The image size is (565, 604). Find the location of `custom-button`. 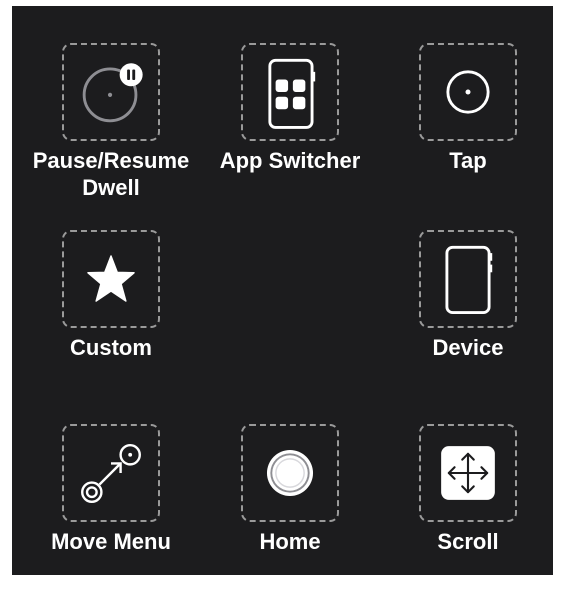

custom-button is located at coordinates (111, 279).